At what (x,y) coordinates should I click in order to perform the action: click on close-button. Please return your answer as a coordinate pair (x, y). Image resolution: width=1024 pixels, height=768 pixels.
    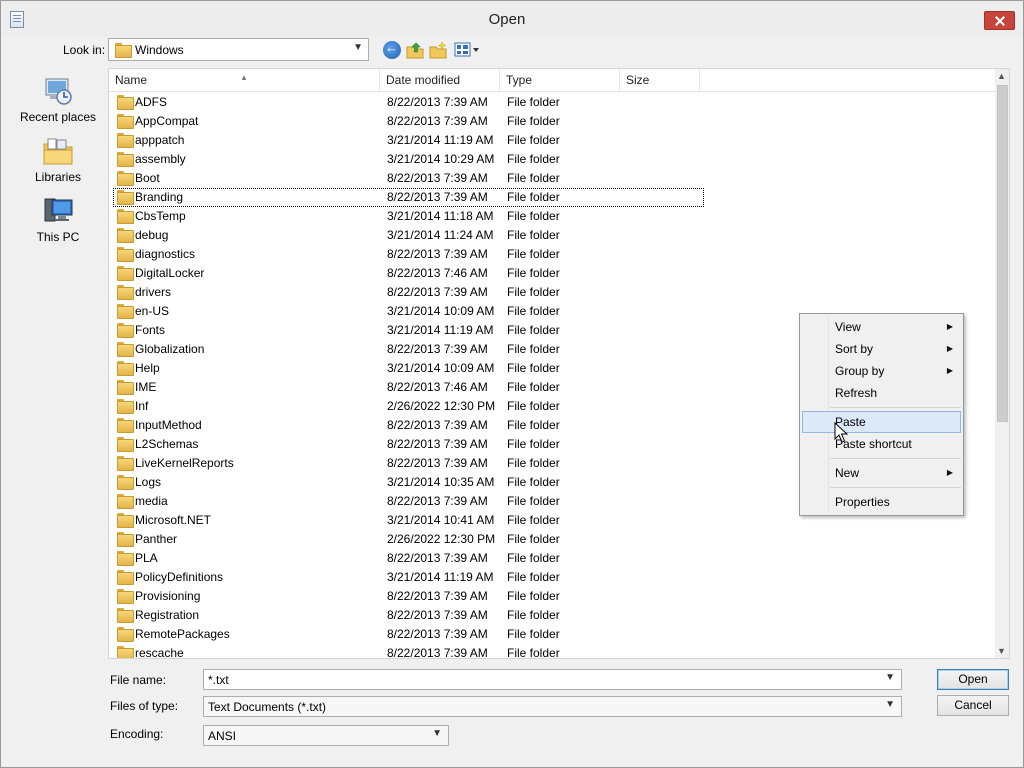
    Looking at the image, I should click on (999, 20).